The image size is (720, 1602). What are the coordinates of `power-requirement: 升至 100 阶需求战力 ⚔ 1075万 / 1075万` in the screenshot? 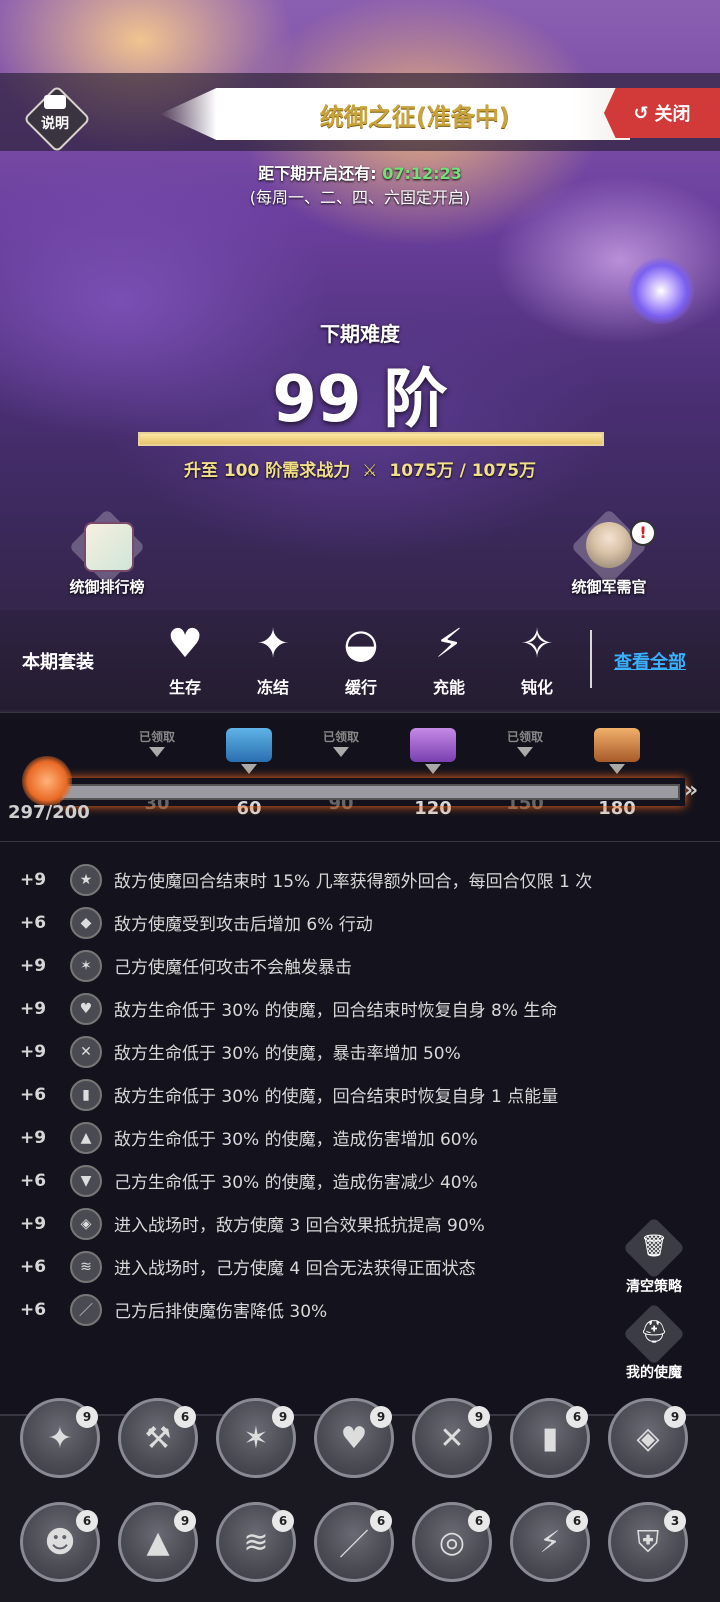 It's located at (360, 468).